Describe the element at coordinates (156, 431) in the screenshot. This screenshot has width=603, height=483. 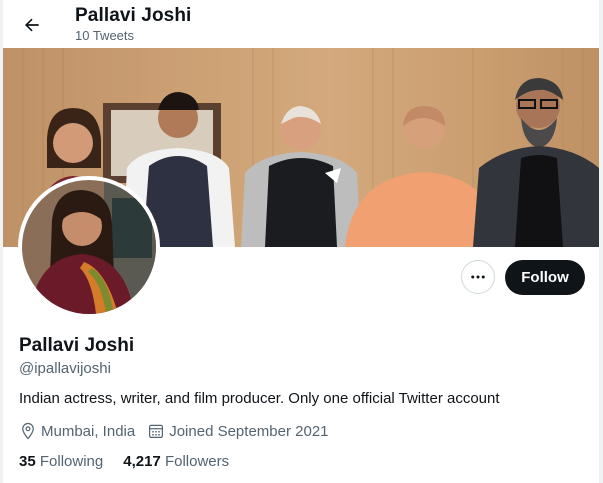
I see `calendar-icon` at that location.